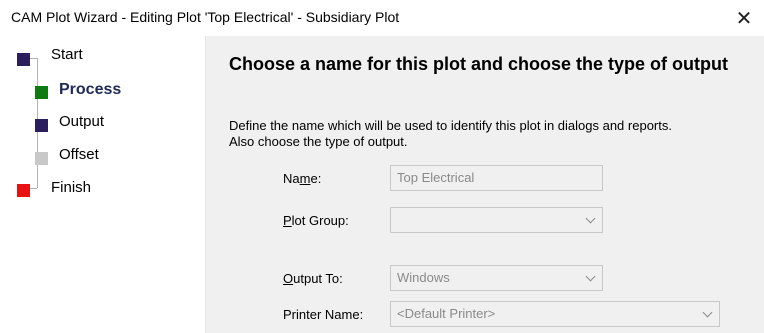  Describe the element at coordinates (41, 92) in the screenshot. I see `step-process-marker` at that location.